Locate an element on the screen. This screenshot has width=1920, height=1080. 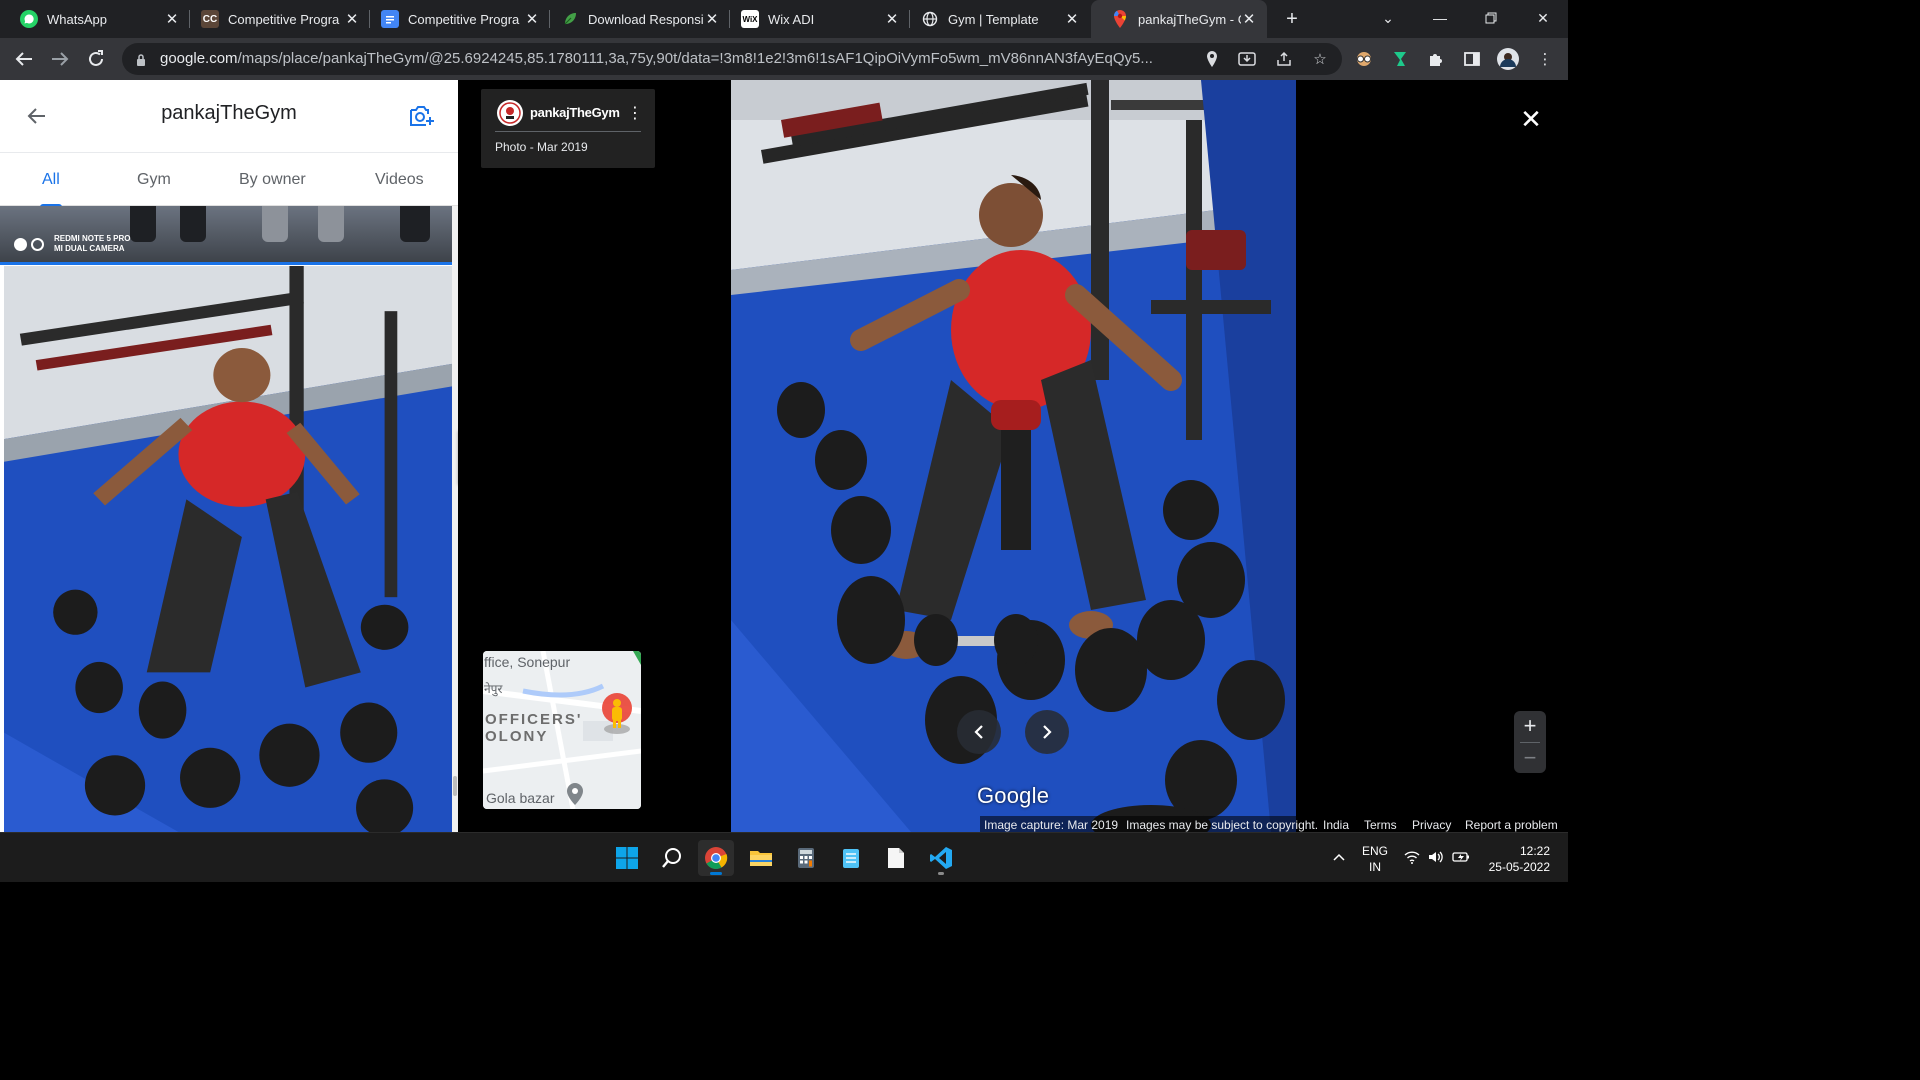
new-tab-button: + is located at coordinates (1292, 19).